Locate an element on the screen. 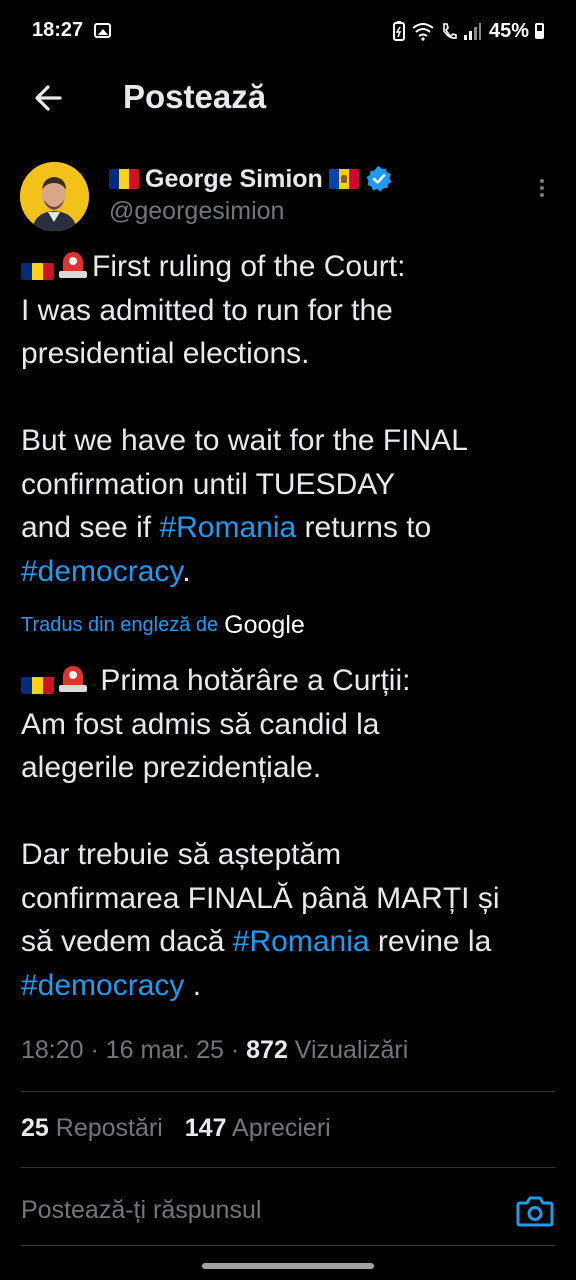 Image resolution: width=576 pixels, height=1280 pixels. verified-icon is located at coordinates (379, 179).